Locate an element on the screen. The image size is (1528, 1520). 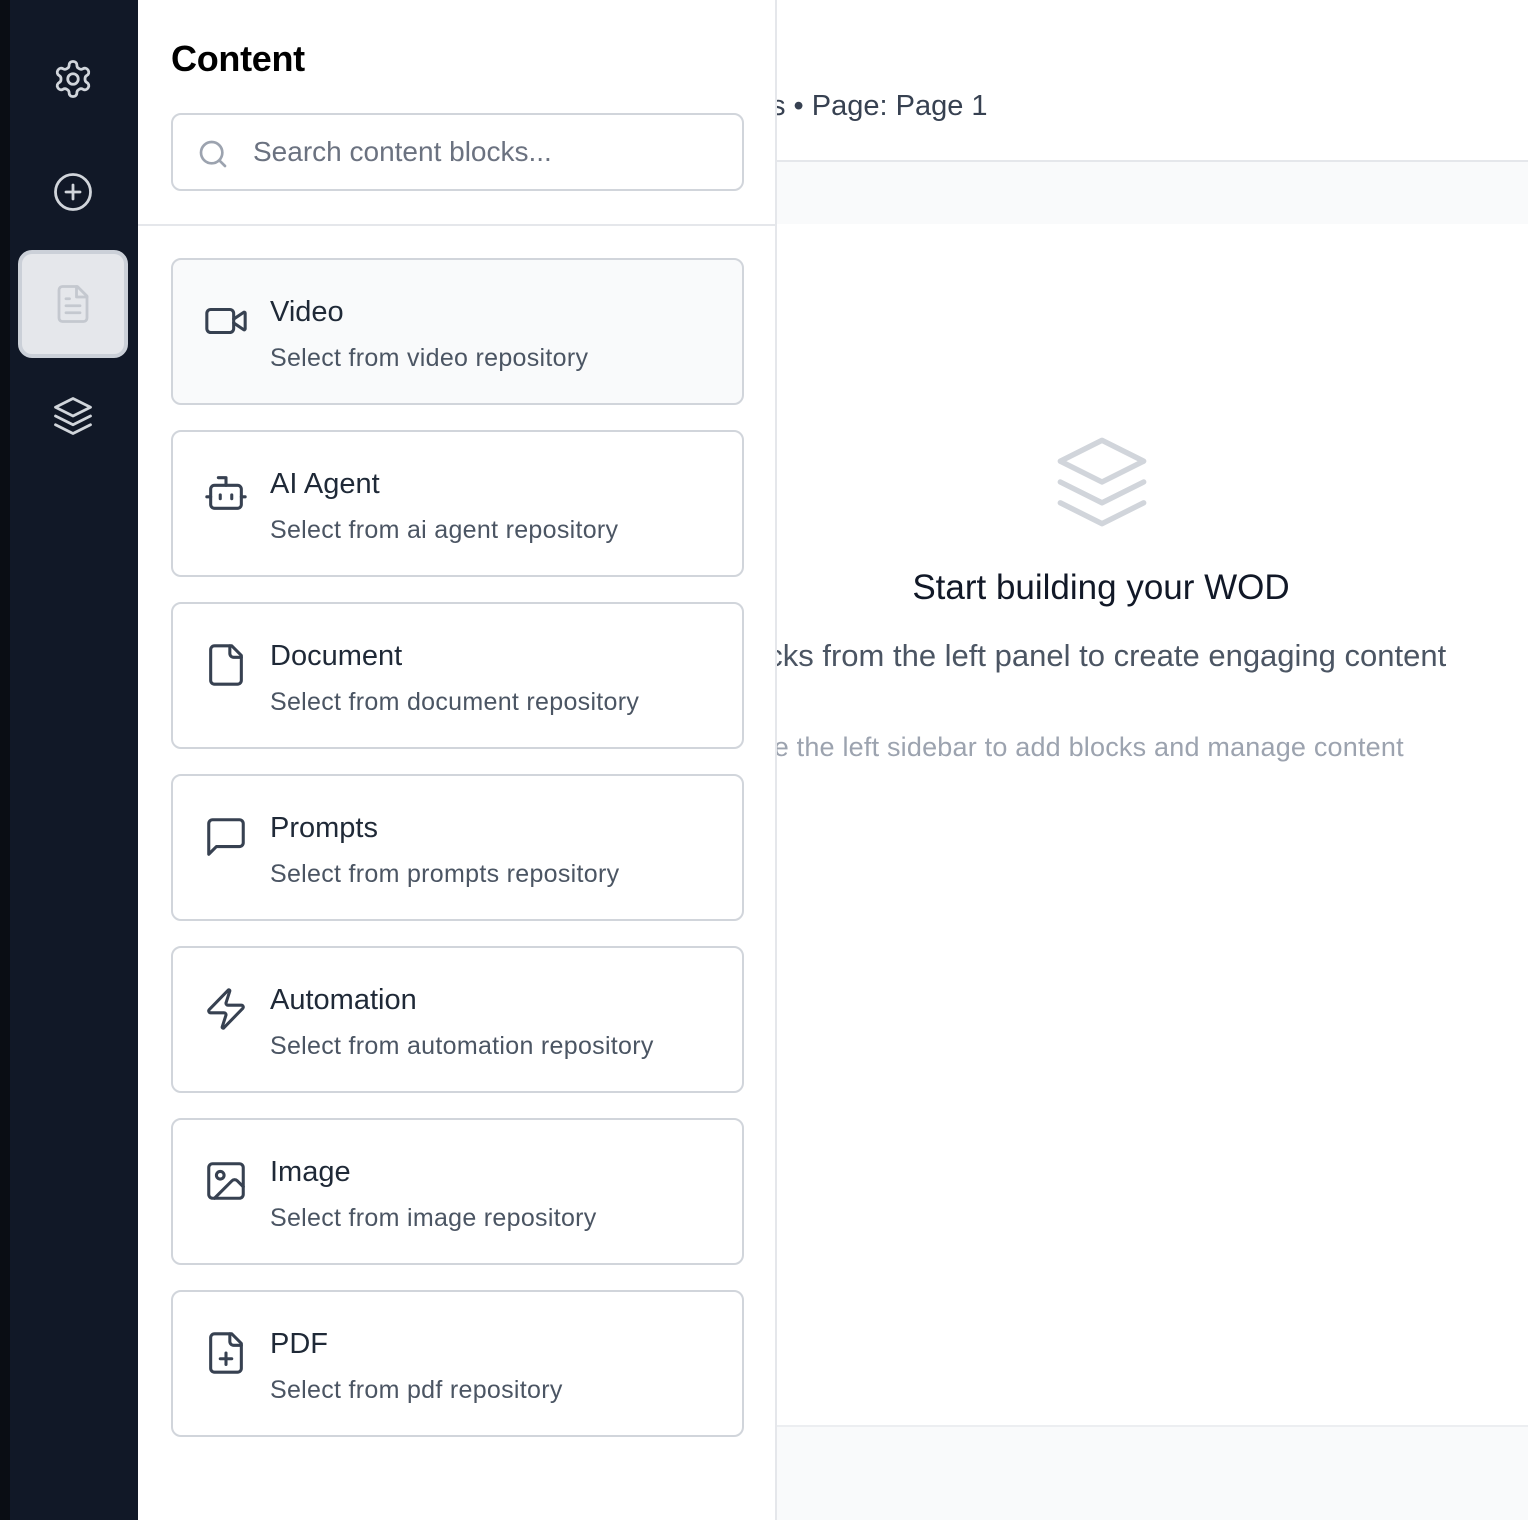
block-card-ai-agent: AI Agent Select from ai agent repository is located at coordinates (457, 503).